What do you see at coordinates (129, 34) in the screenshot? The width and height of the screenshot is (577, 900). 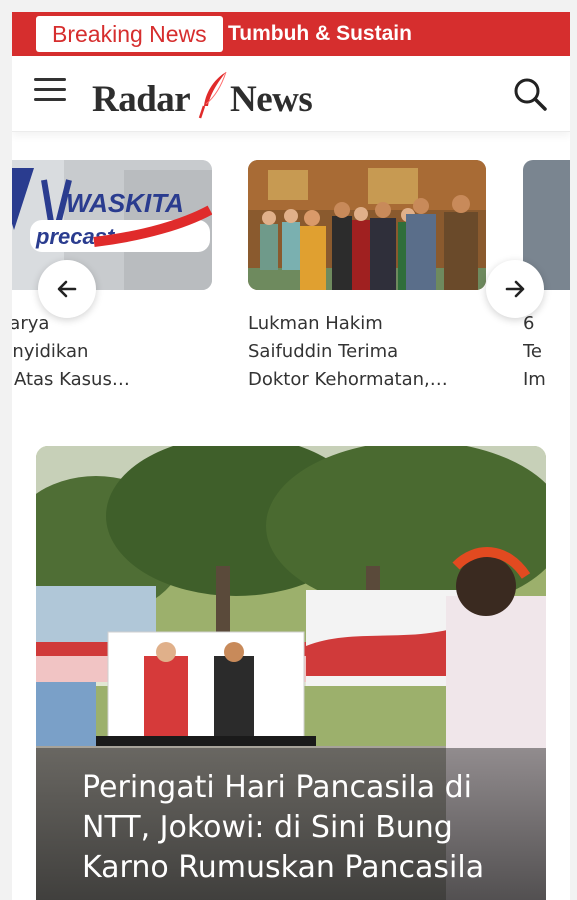 I see `breaking-news-label: Breaking News` at bounding box center [129, 34].